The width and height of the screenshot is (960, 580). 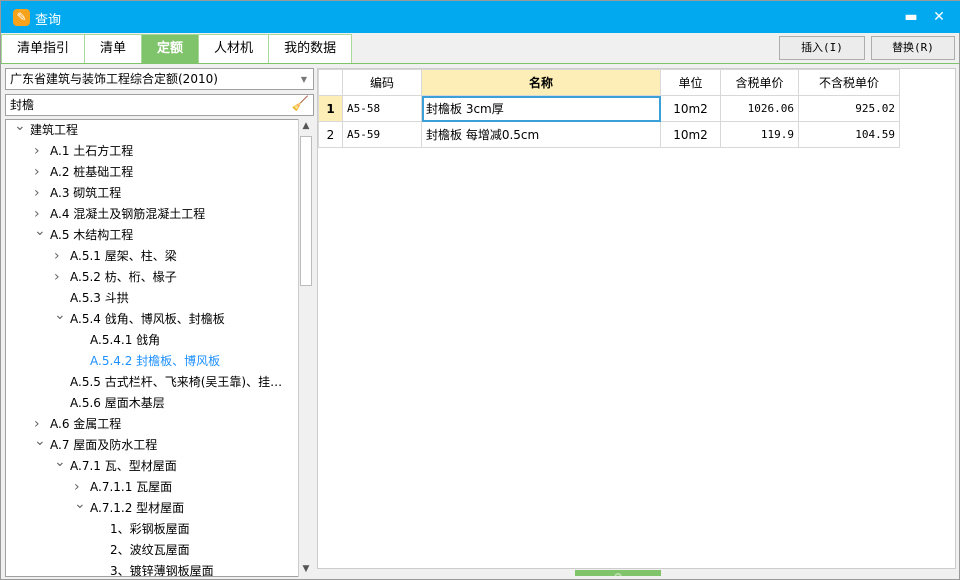 I want to click on dropdown-arrow-icon: ▼, so click(x=303, y=79).